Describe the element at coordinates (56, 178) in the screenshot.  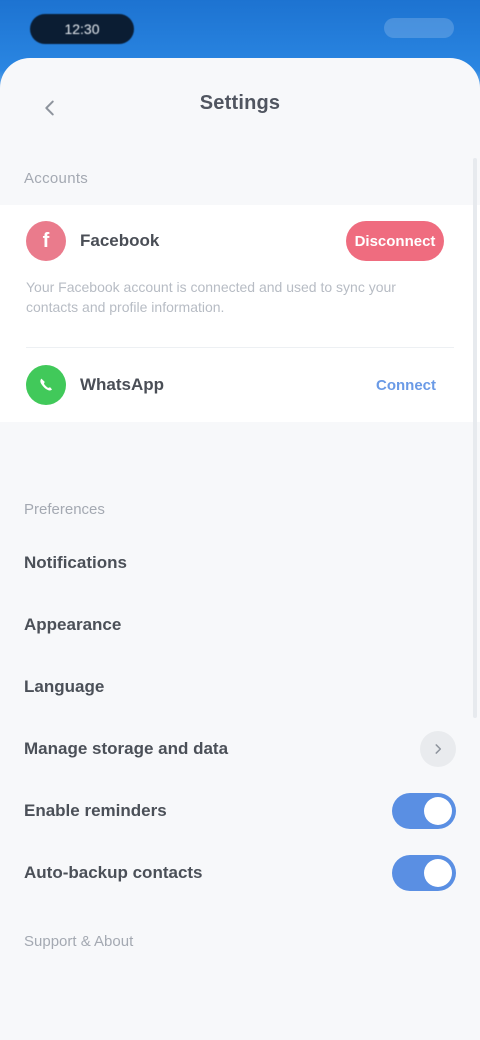
I see `section-header-accounts: Accounts` at that location.